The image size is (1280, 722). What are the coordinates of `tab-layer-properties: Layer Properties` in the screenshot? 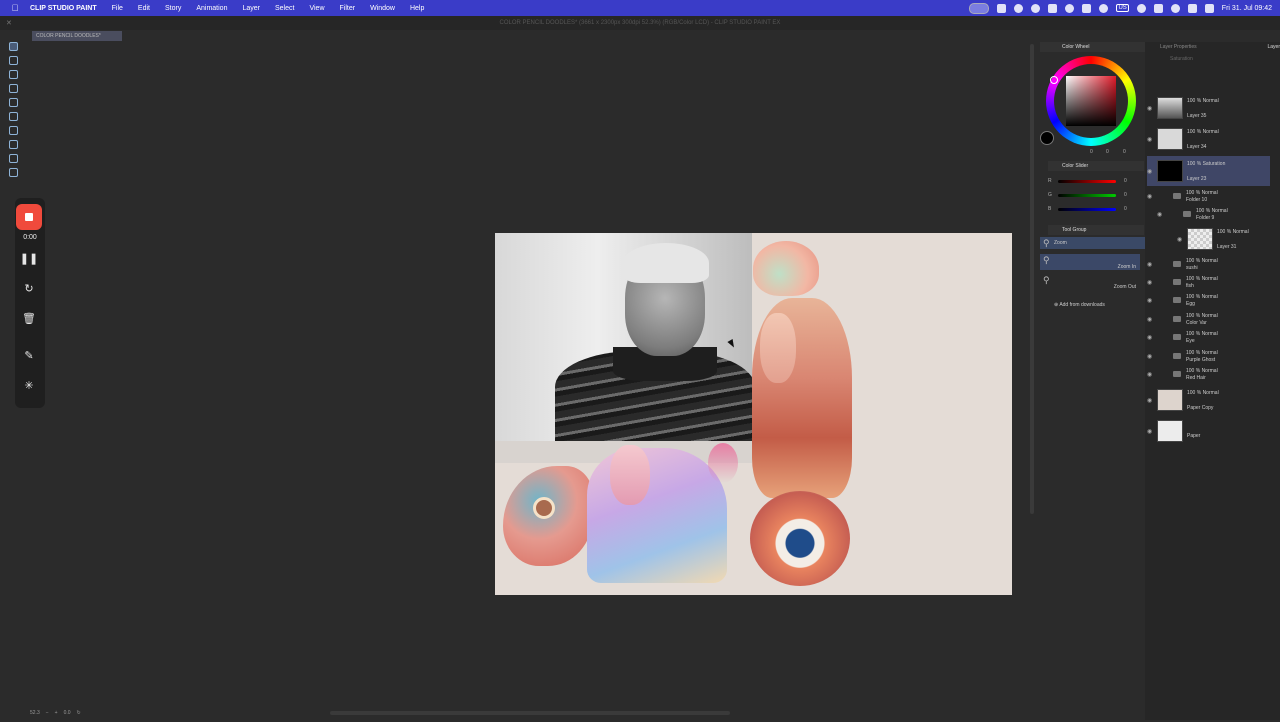 It's located at (1178, 49).